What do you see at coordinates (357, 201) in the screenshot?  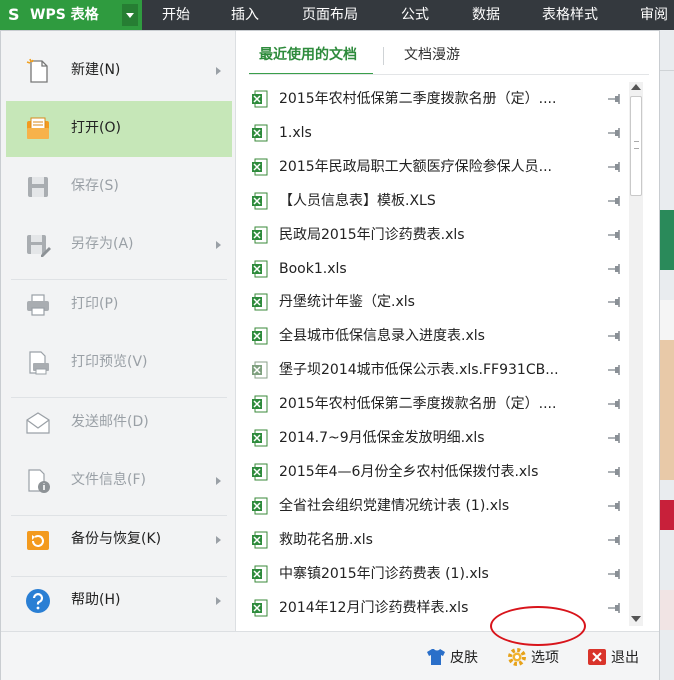 I see `recent-file-name: 【人员信息表】模板.XLS` at bounding box center [357, 201].